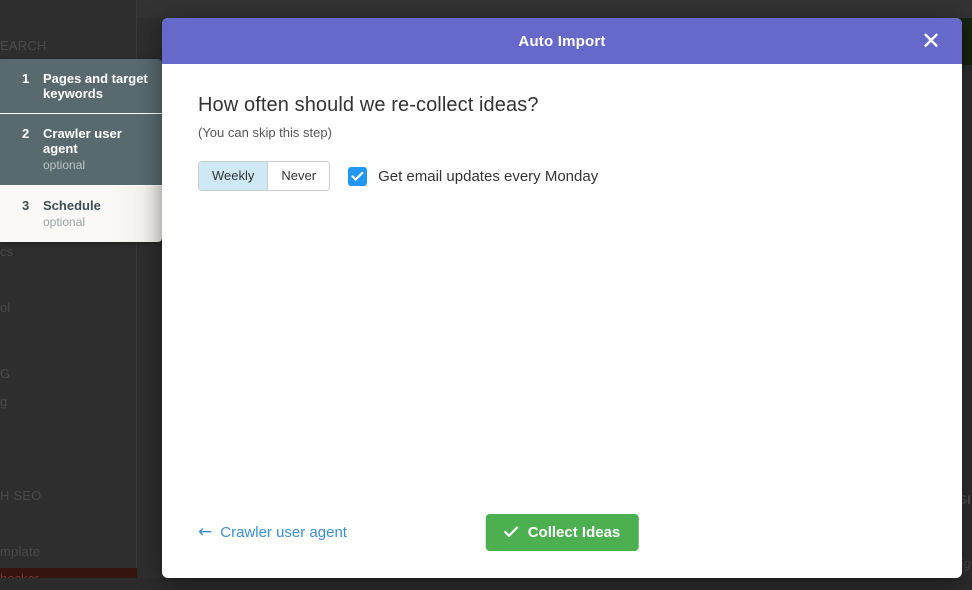  Describe the element at coordinates (574, 532) in the screenshot. I see `collect-ideas-label: Collect Ideas` at that location.